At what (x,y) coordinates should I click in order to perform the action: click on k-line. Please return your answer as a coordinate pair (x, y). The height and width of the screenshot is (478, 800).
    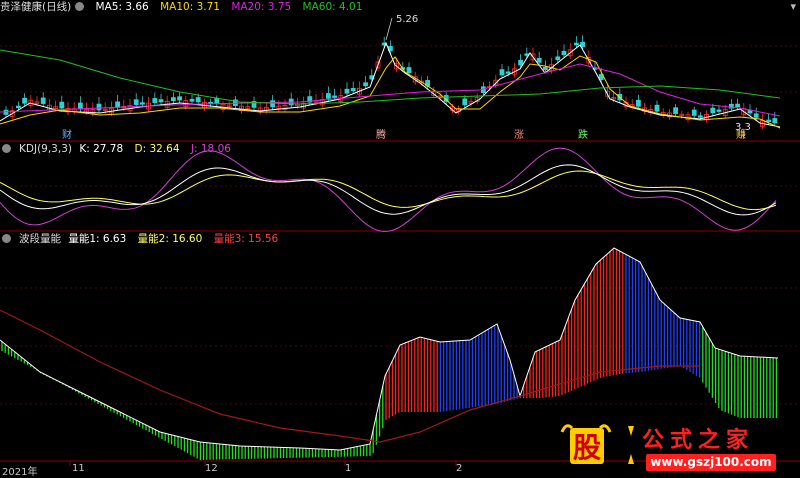
    Looking at the image, I should click on (388, 190).